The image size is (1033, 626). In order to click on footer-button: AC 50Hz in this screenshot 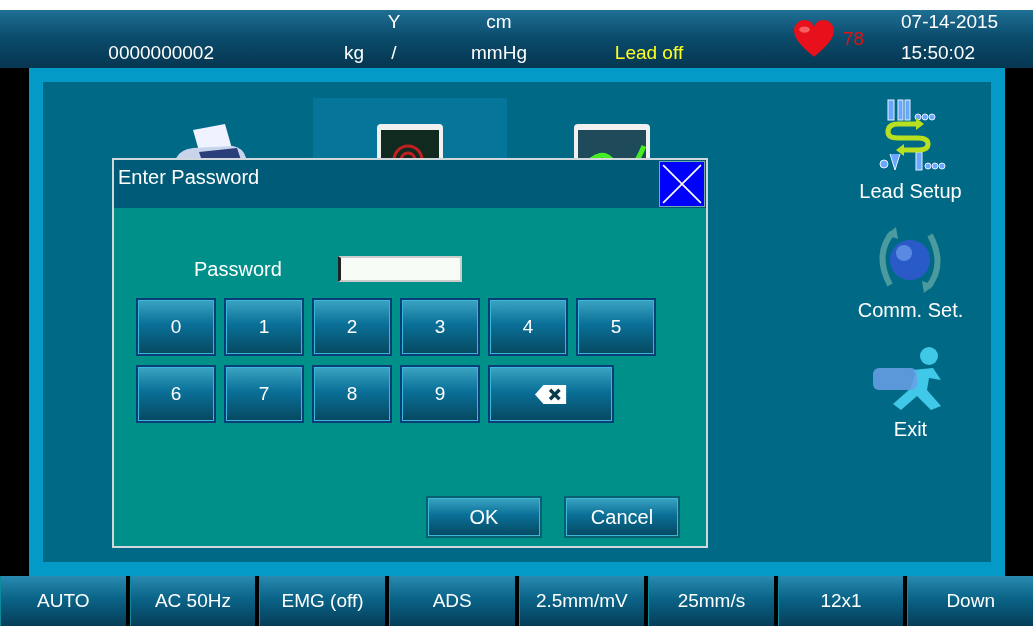, I will do `click(192, 601)`.